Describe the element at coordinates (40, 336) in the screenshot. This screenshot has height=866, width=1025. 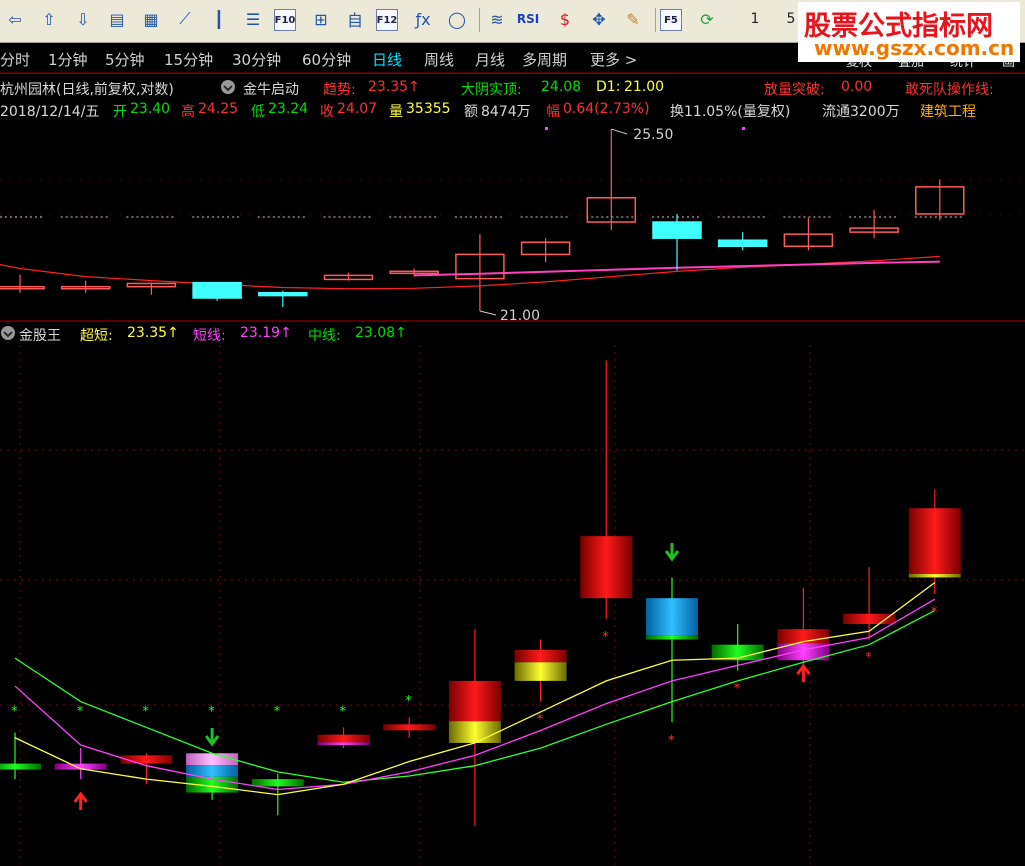
I see `sub-indicator-name: 金股王` at that location.